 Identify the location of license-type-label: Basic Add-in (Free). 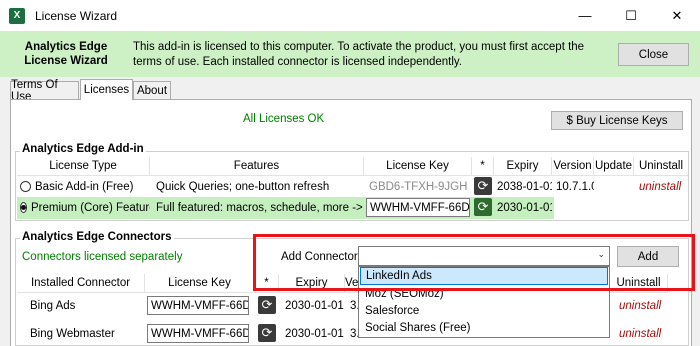
(84, 186).